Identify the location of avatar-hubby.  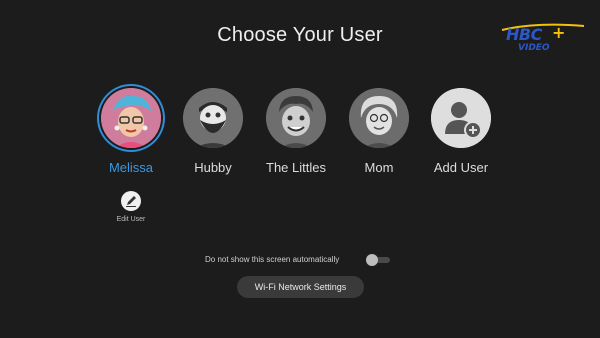
(213, 118).